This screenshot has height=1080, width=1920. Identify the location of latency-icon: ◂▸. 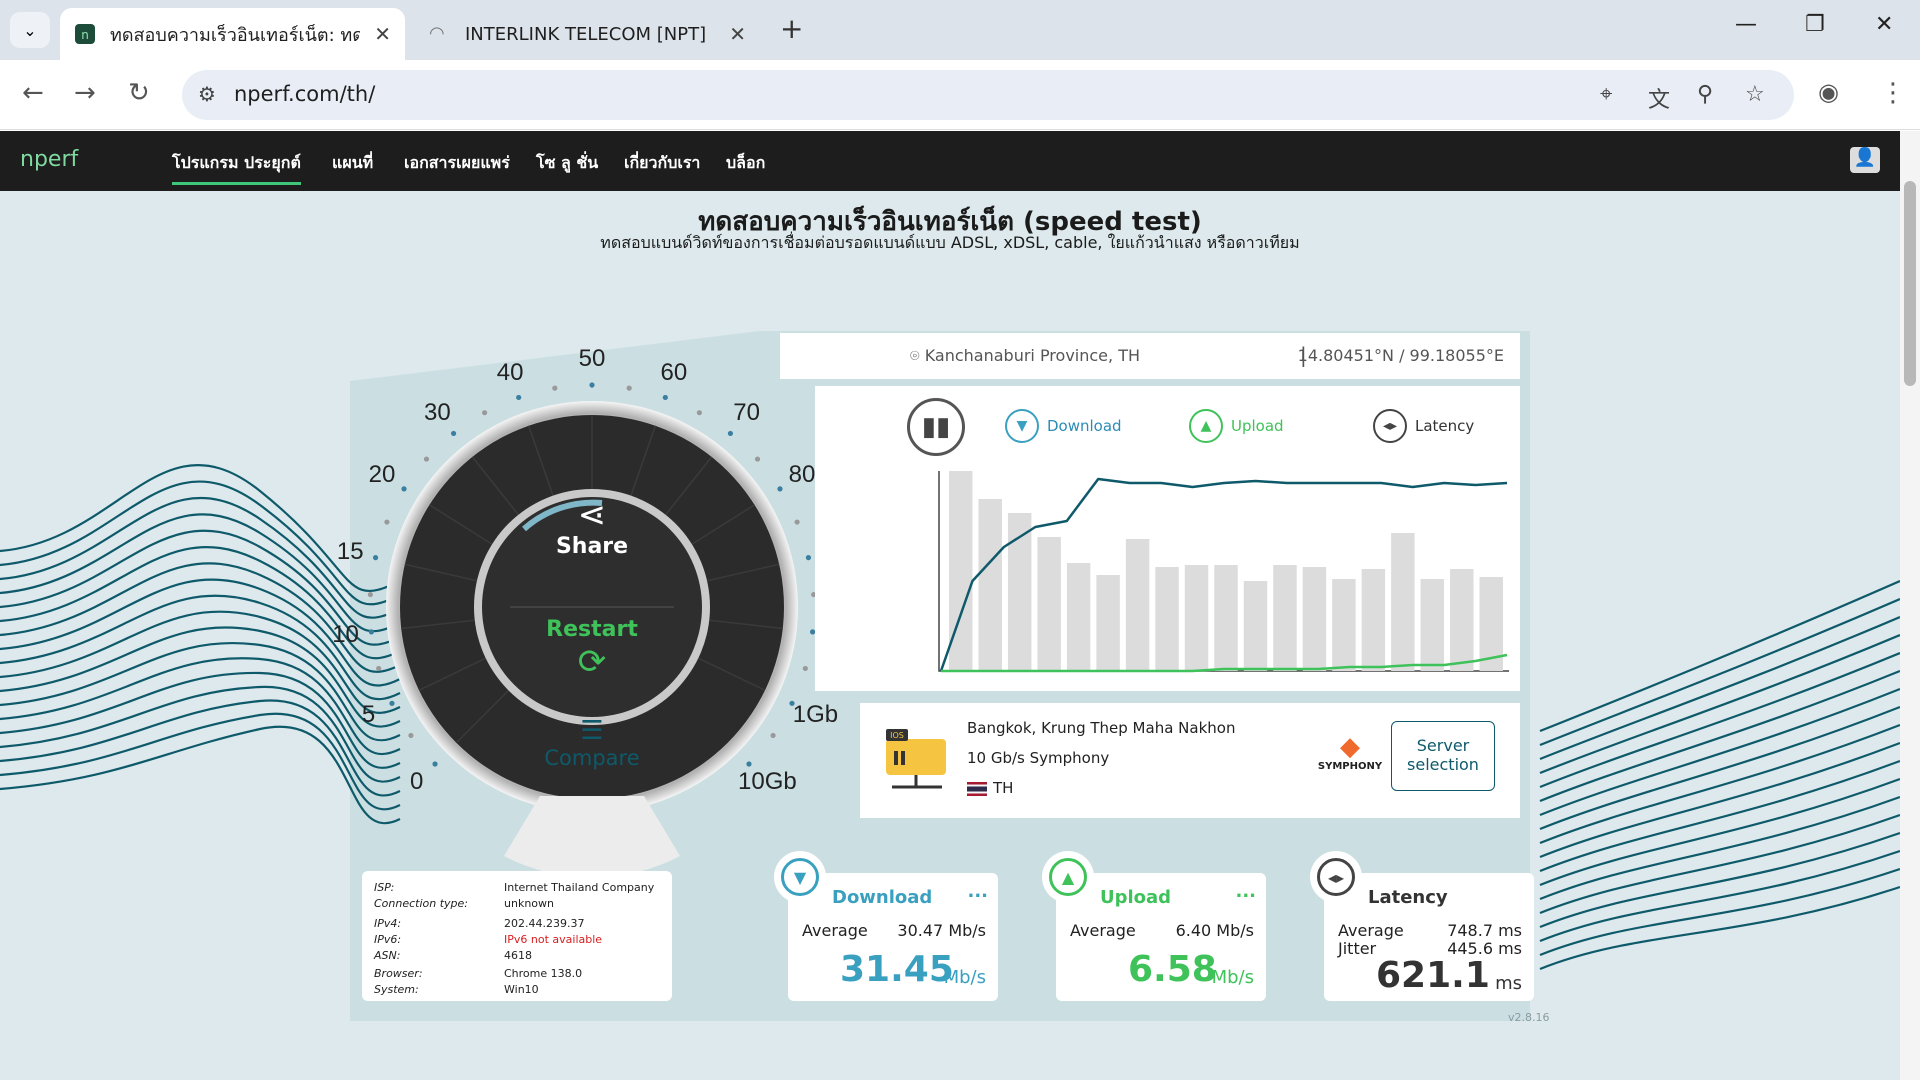
(1336, 877).